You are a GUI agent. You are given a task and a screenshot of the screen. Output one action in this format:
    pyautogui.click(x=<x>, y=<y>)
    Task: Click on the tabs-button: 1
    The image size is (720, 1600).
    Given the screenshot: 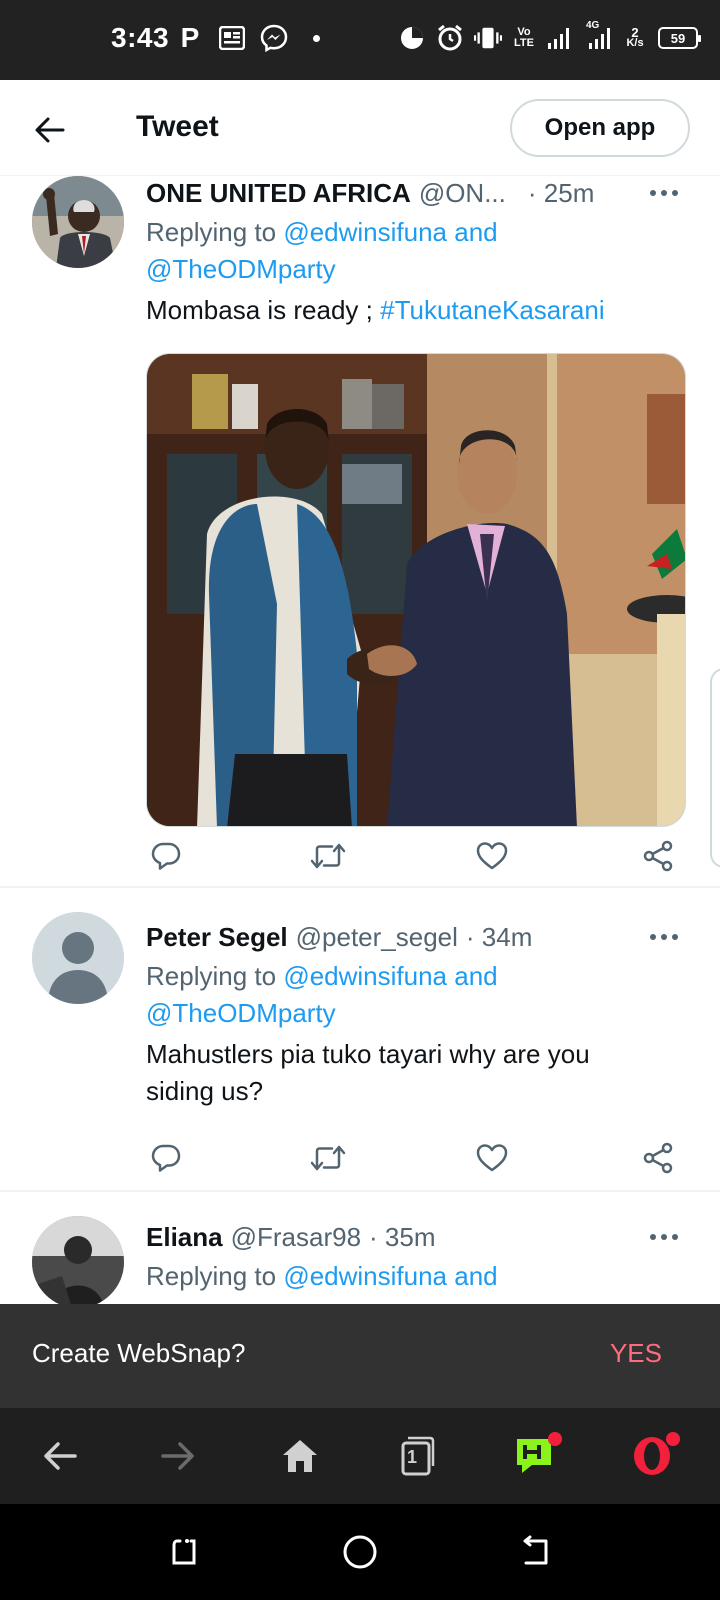 What is the action you would take?
    pyautogui.click(x=418, y=1456)
    